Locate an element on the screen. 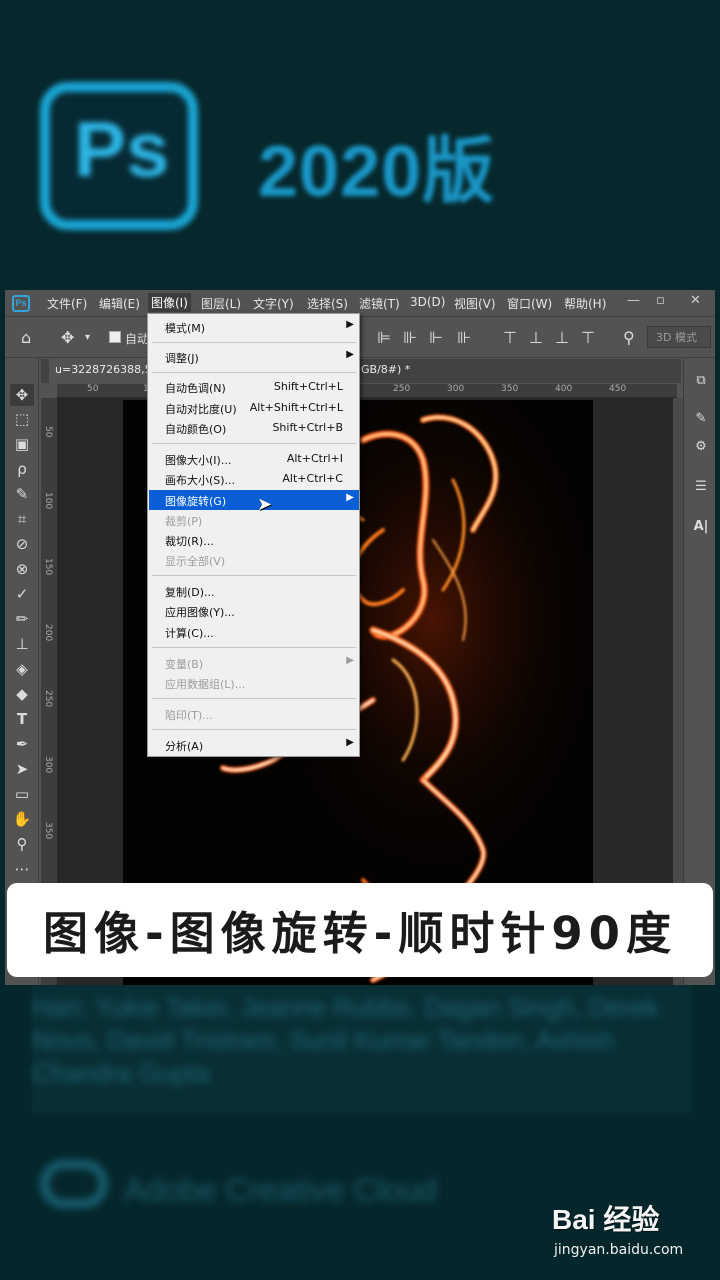  zoom-tool-icon: ⚲ is located at coordinates (22, 844).